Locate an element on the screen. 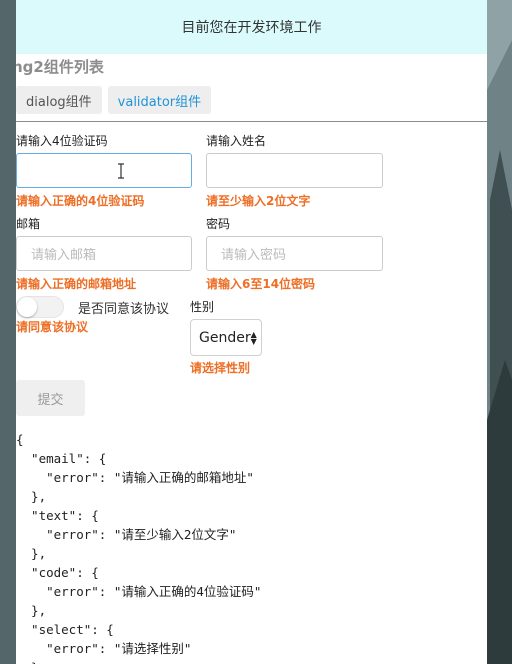 Image resolution: width=512 pixels, height=664 pixels. password-error: 请输入6至14位密码 is located at coordinates (261, 284).